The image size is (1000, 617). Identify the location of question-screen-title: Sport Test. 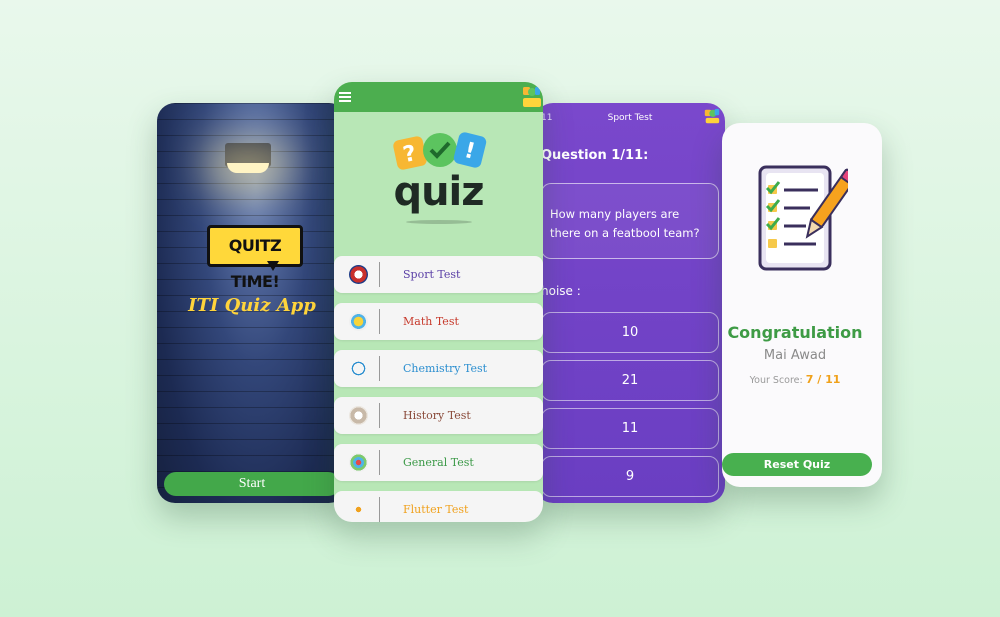
(630, 118).